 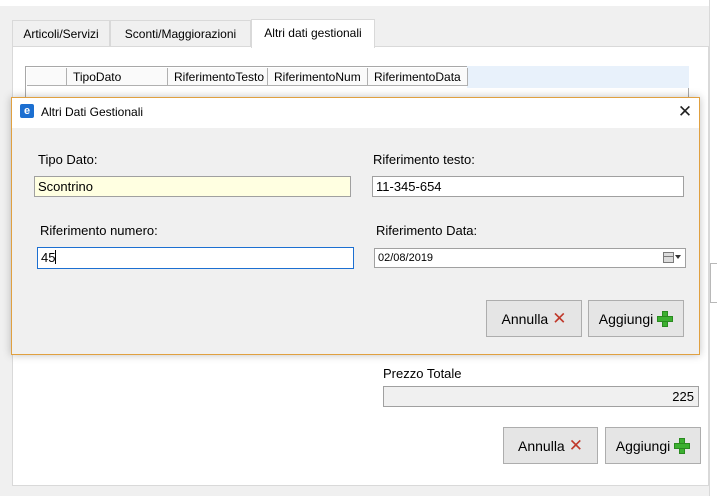 What do you see at coordinates (427, 230) in the screenshot?
I see `riferimento-data-label: Riferimento Data:` at bounding box center [427, 230].